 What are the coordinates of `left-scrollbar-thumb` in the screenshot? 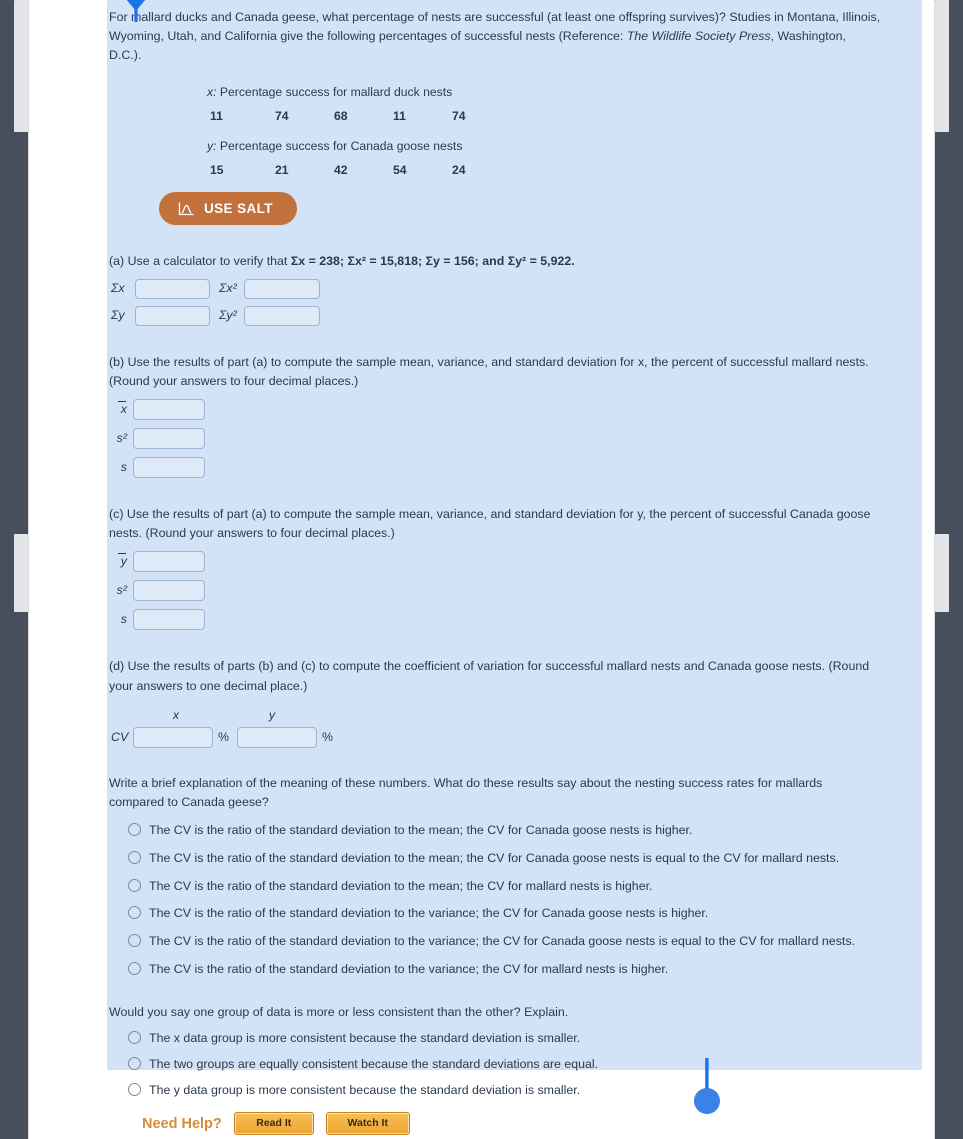 It's located at (21, 573).